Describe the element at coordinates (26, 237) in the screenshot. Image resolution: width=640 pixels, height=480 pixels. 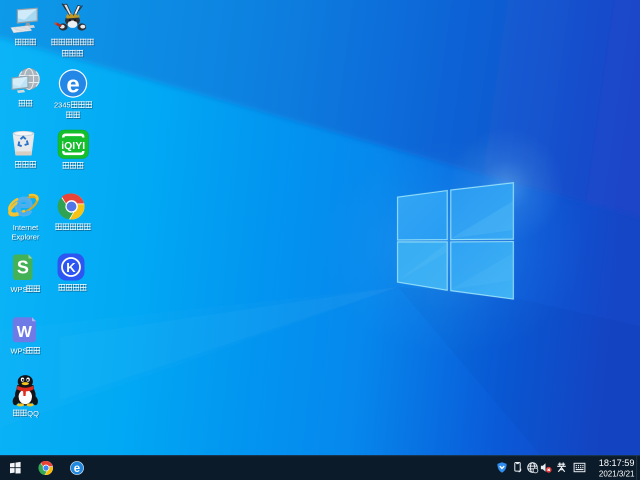
I see `svg-text: Explorer` at that location.